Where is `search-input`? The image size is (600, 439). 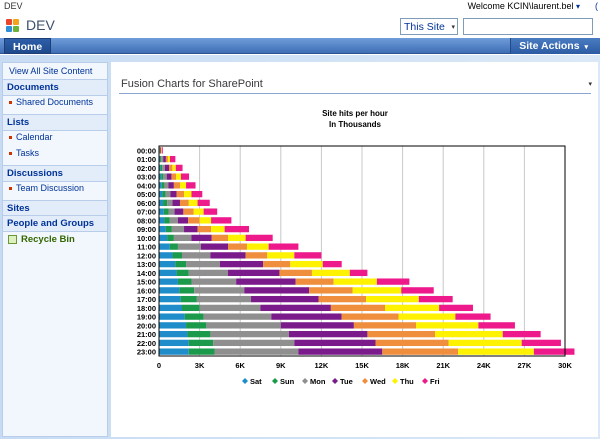
search-input is located at coordinates (528, 26).